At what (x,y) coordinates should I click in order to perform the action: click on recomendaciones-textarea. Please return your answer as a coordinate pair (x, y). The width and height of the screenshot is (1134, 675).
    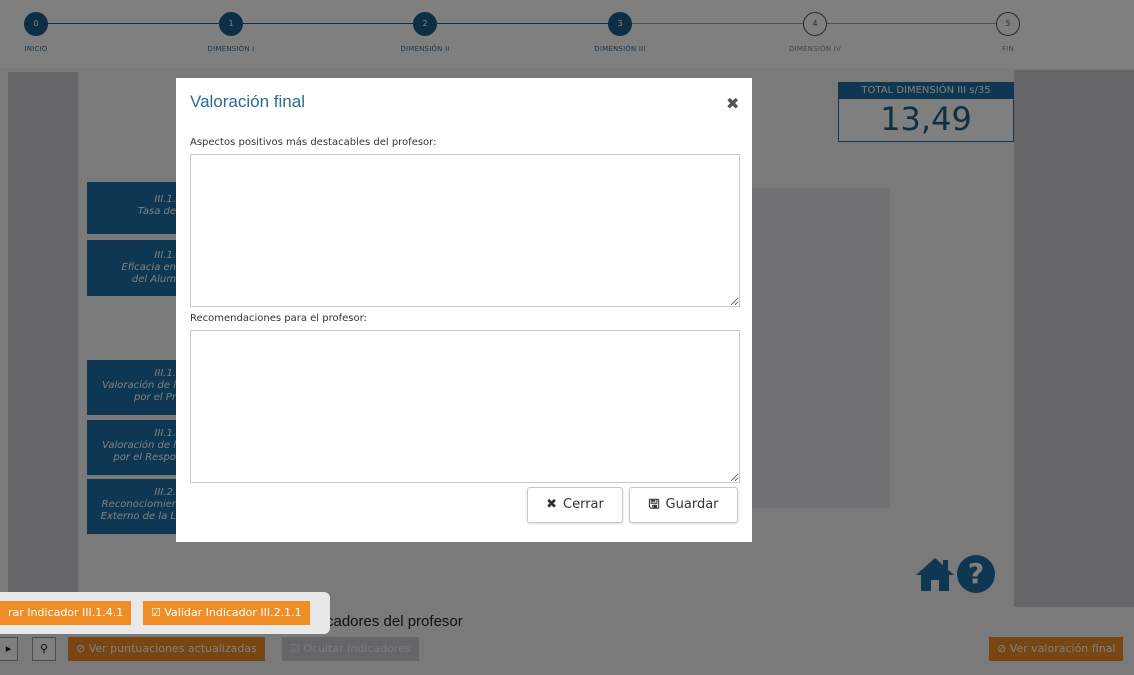
    Looking at the image, I should click on (465, 406).